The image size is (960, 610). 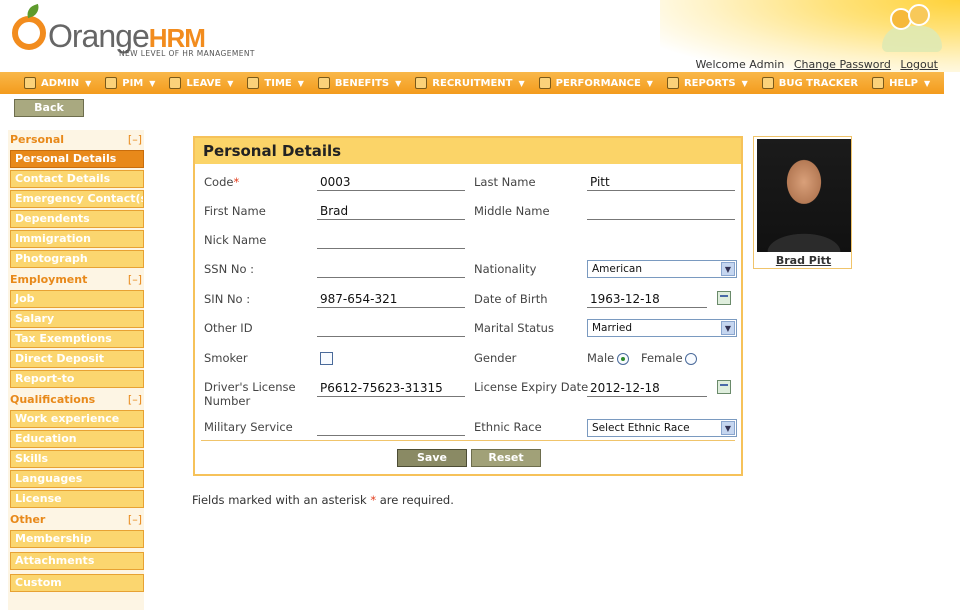 What do you see at coordinates (77, 419) in the screenshot?
I see `sidebar-item-work-experience: Work experience` at bounding box center [77, 419].